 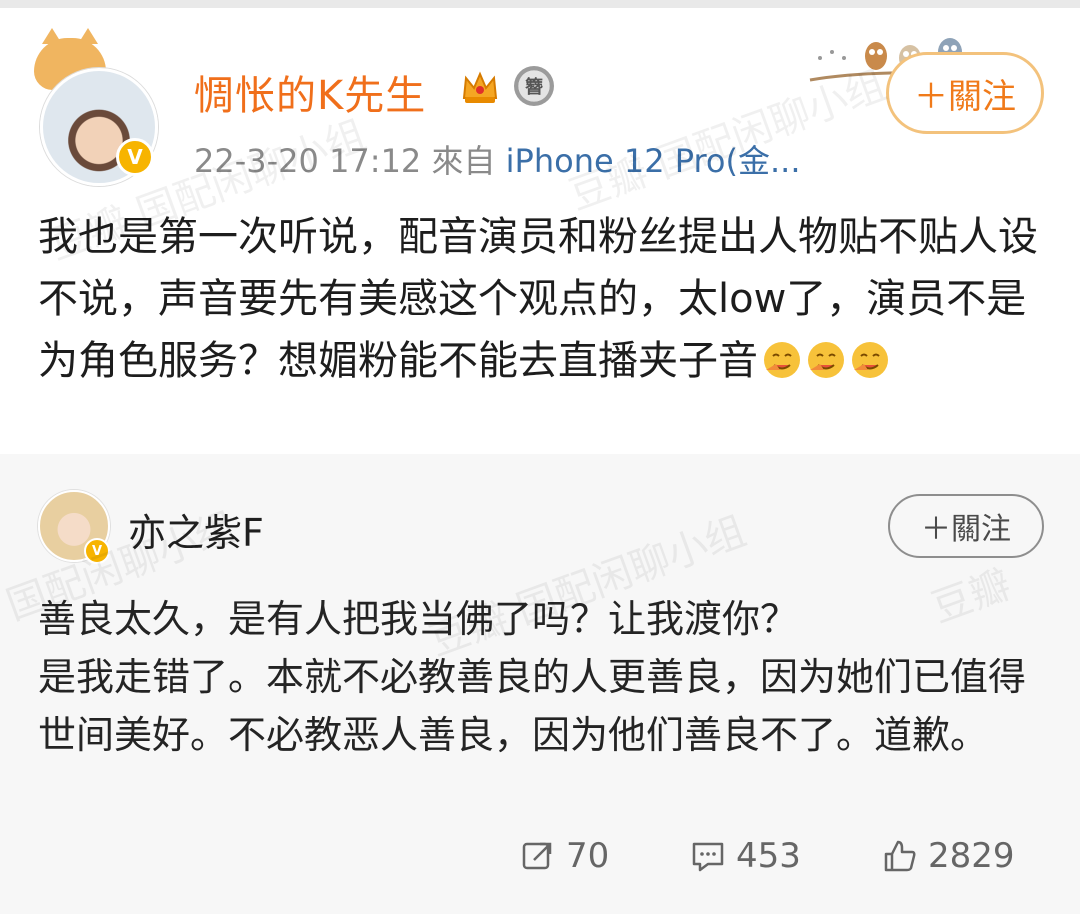 What do you see at coordinates (310, 92) in the screenshot?
I see `author-name: 惆怅的K先生` at bounding box center [310, 92].